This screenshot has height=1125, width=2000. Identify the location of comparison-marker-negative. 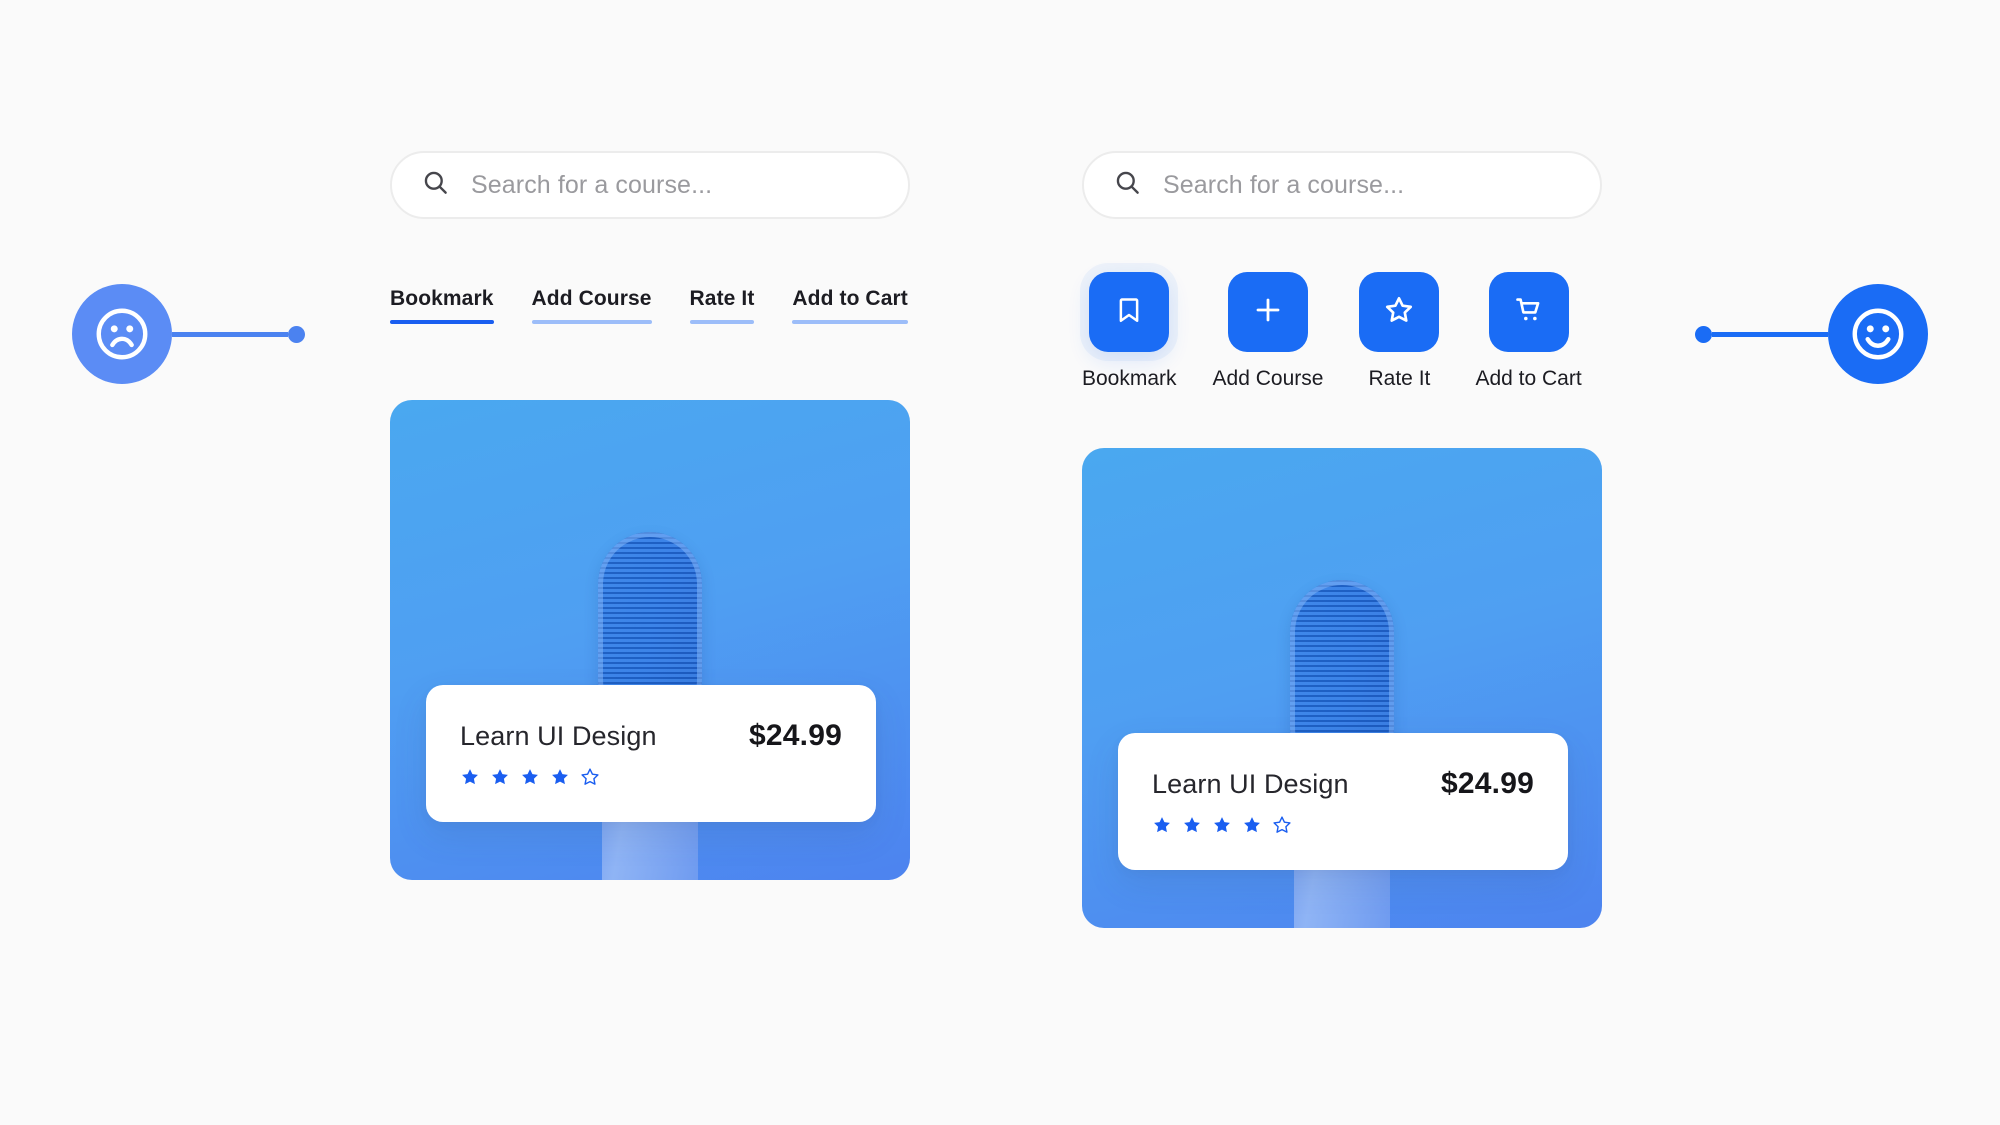
(188, 334).